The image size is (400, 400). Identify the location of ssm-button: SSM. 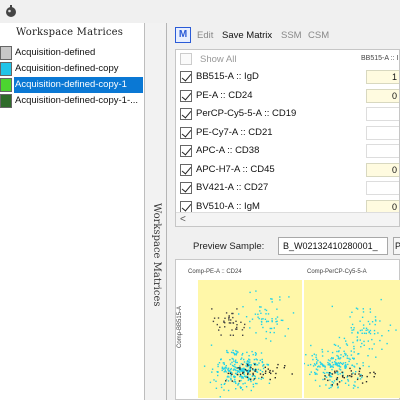
(291, 35).